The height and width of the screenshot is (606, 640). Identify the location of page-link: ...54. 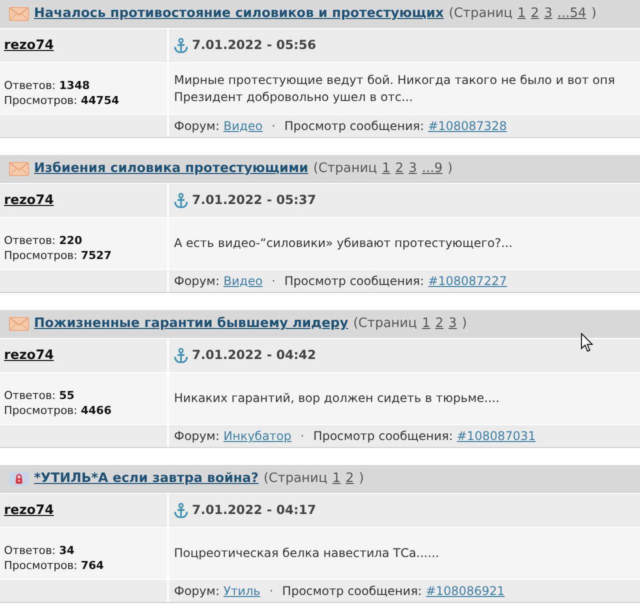
(571, 14).